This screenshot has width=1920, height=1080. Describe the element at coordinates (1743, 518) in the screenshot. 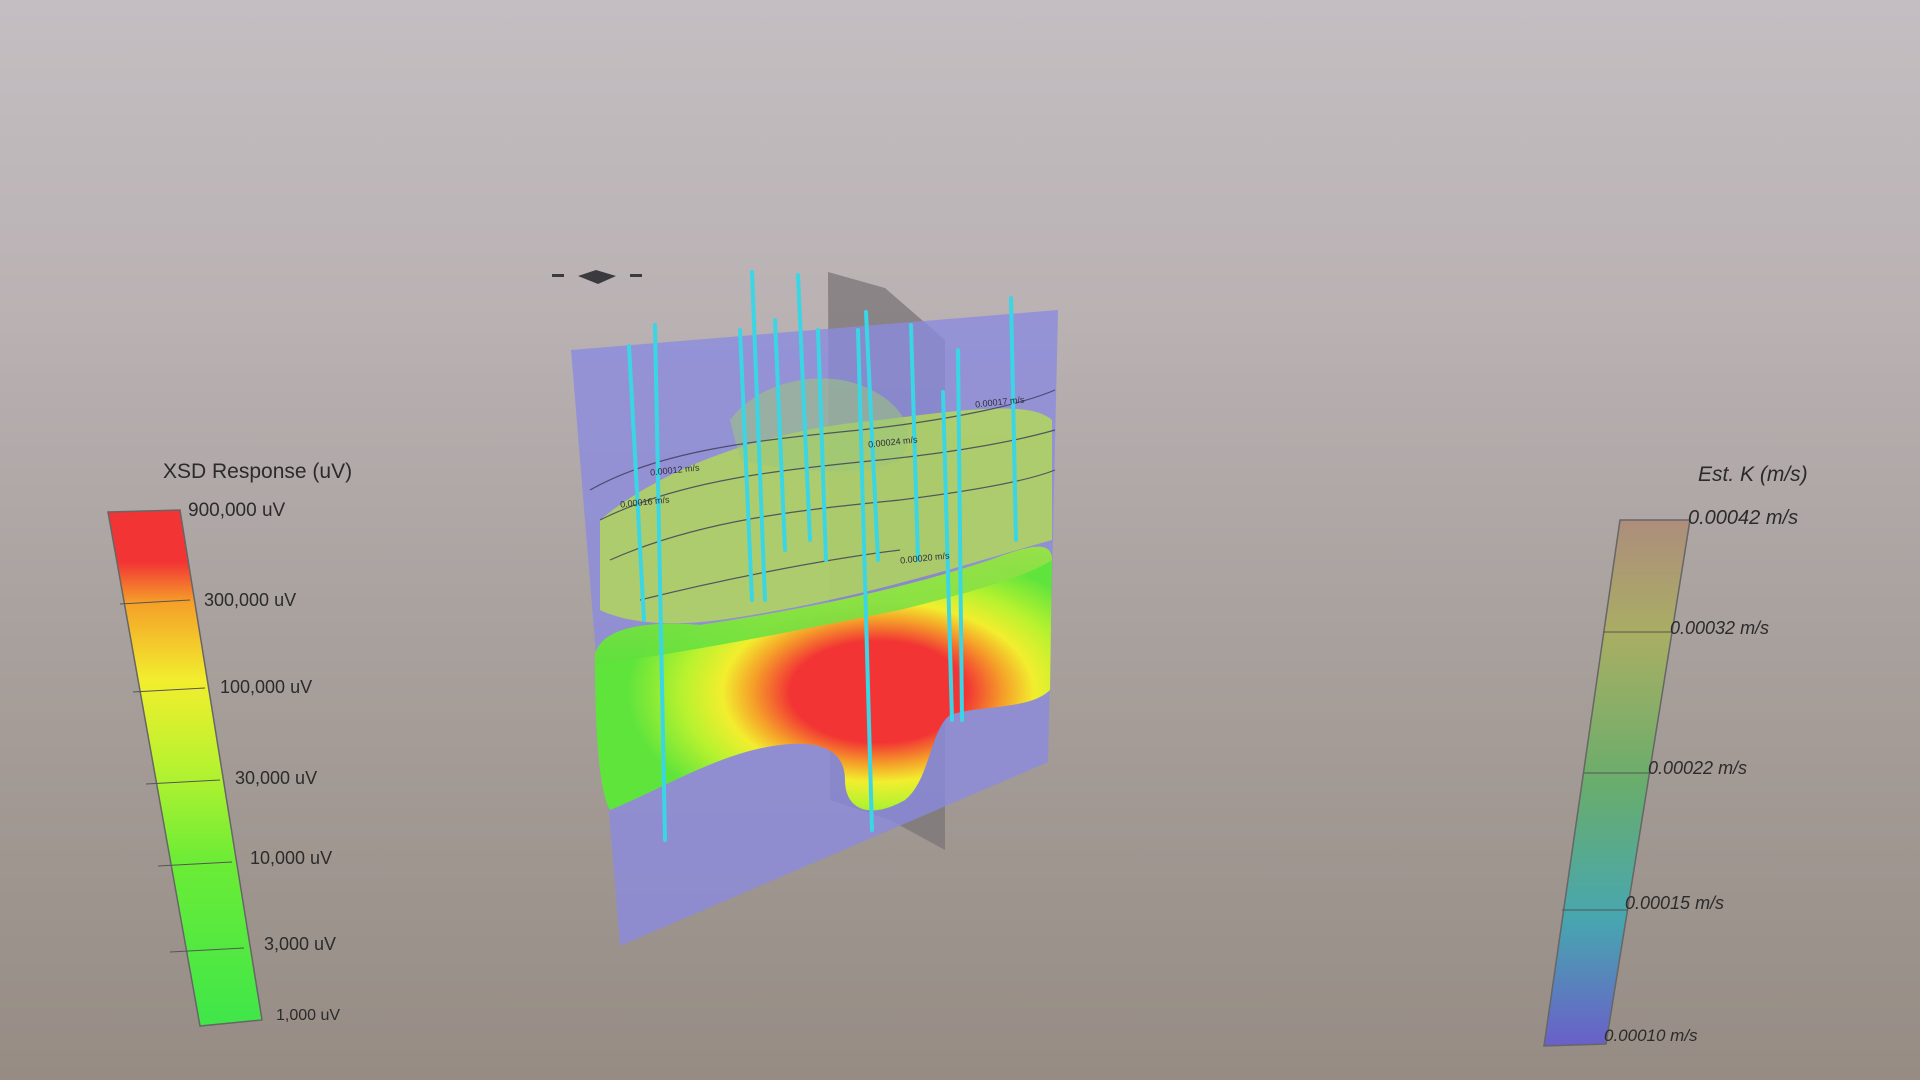

I see `estk-legend-tick-00042: 0.00042 m/s` at that location.